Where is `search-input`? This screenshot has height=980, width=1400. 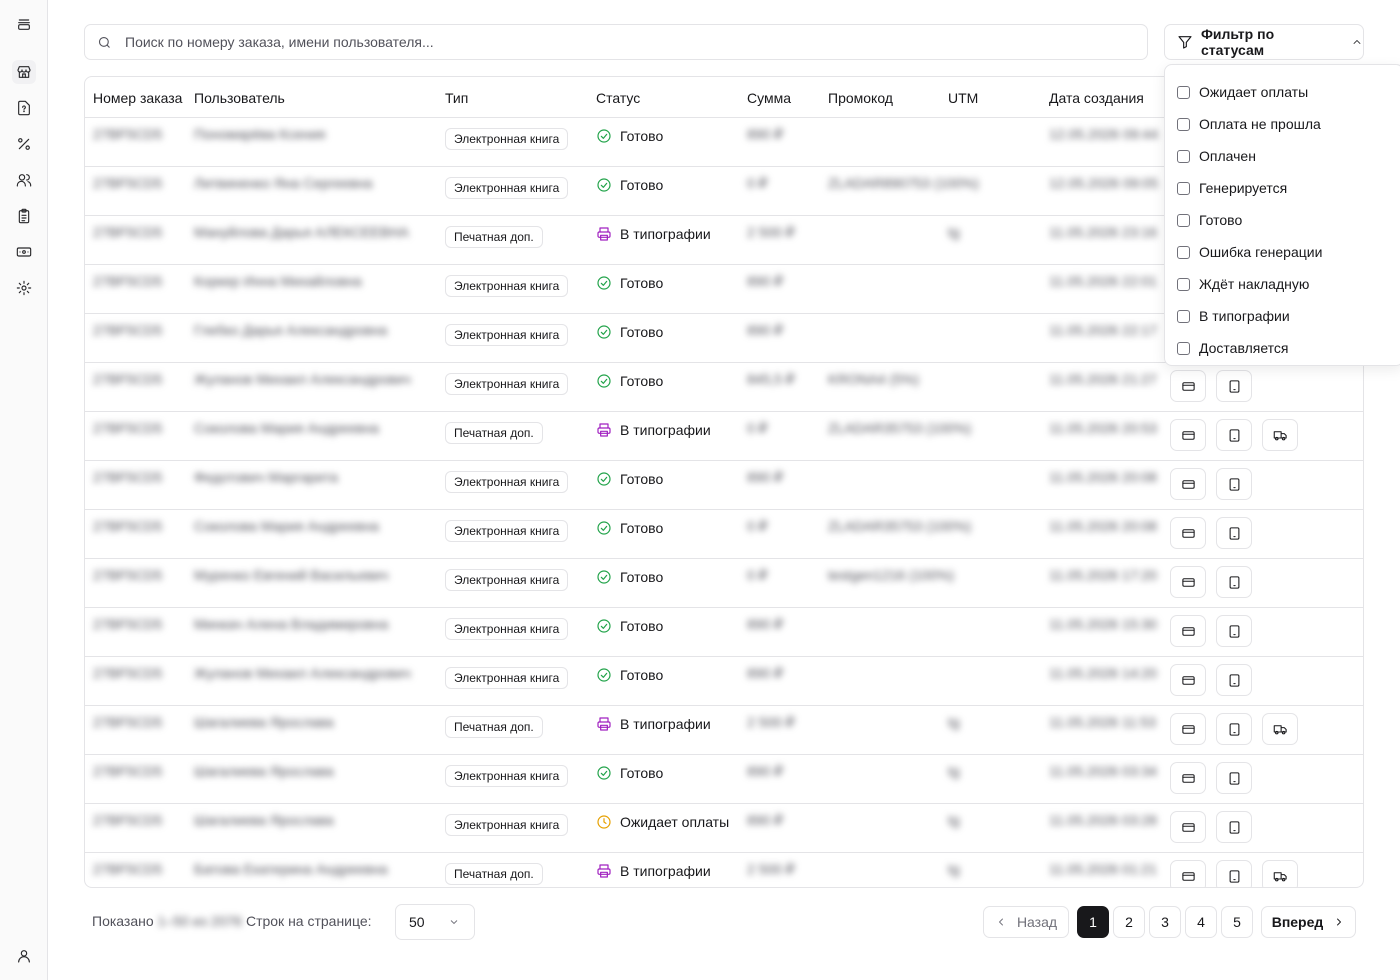 search-input is located at coordinates (575, 42).